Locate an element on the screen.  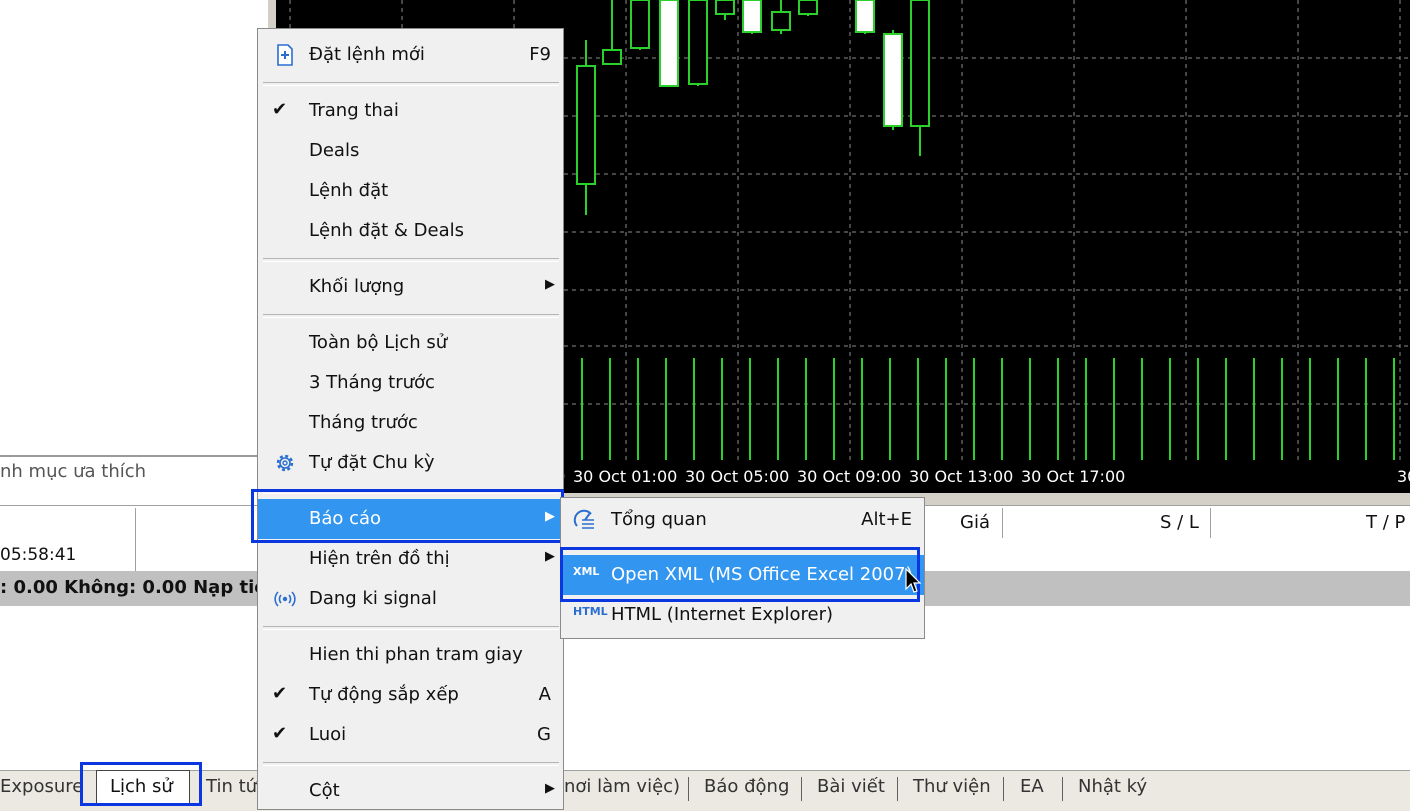
tab-library: Thư viện is located at coordinates (952, 786).